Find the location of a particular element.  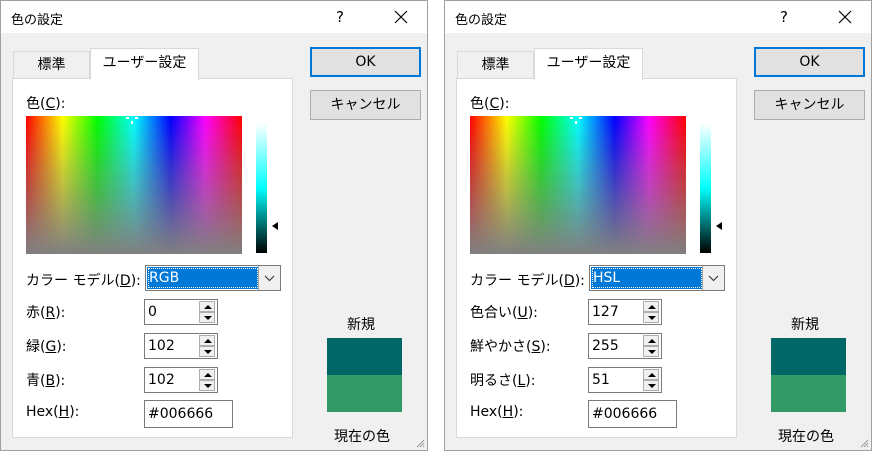

hue-spinner: 127 is located at coordinates (625, 312).